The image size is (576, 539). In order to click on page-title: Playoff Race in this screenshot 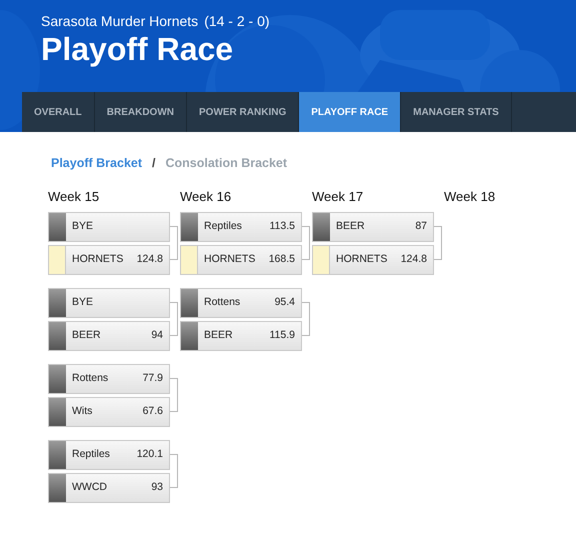, I will do `click(137, 49)`.